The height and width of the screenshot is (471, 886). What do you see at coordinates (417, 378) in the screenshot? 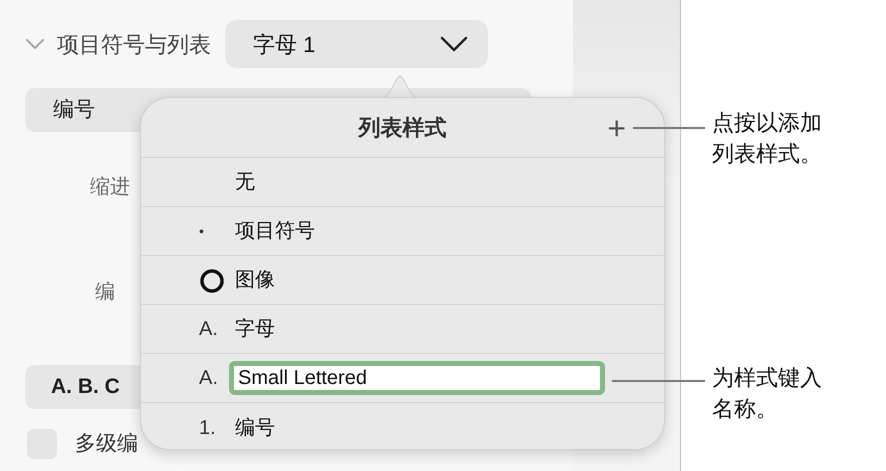
I see `name-input-field: Small Lettered` at bounding box center [417, 378].